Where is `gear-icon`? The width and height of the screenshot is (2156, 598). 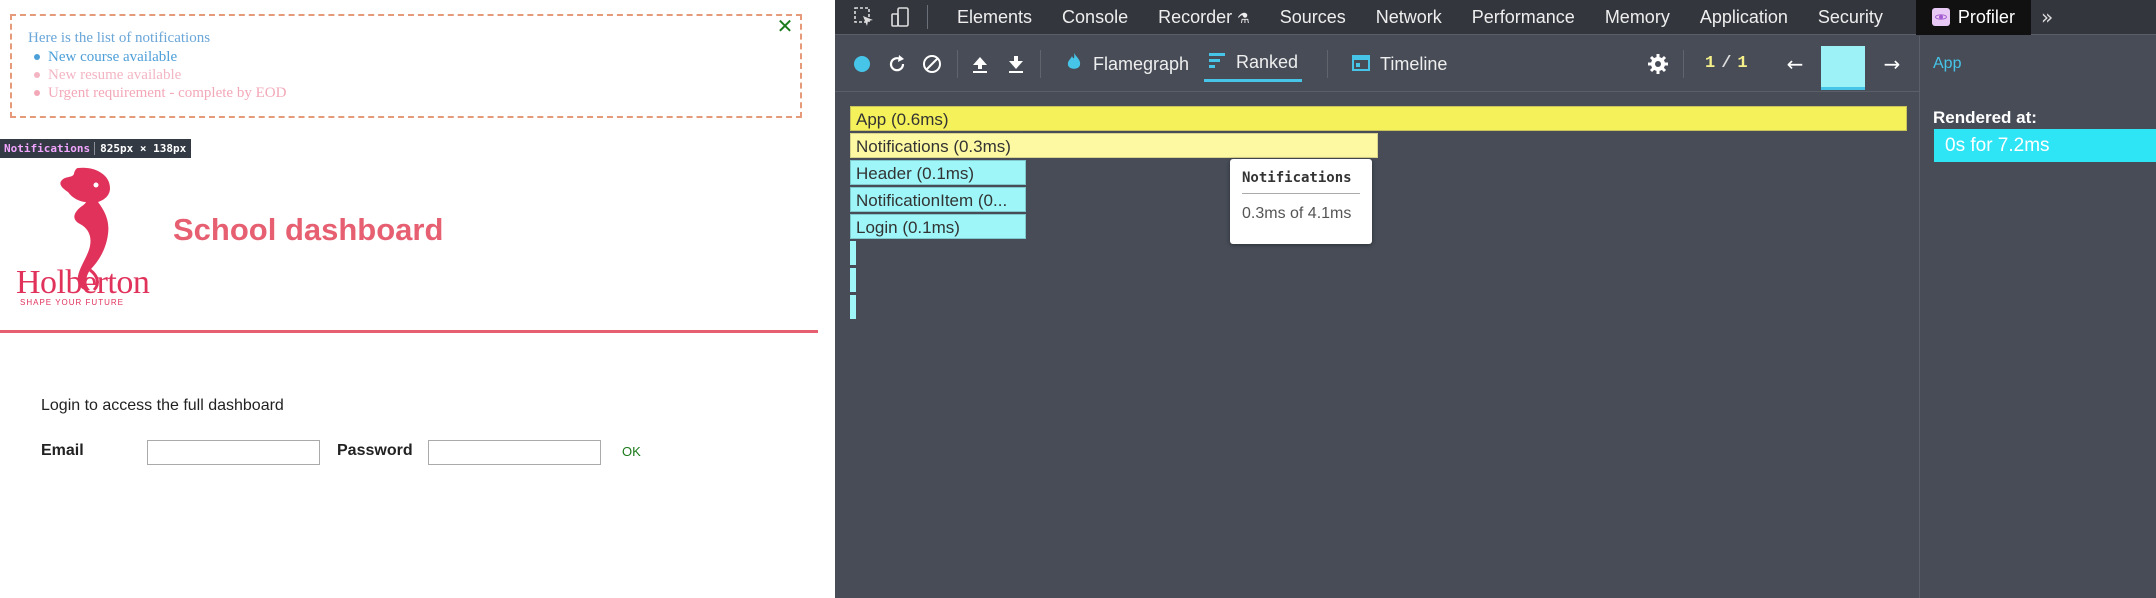 gear-icon is located at coordinates (1658, 64).